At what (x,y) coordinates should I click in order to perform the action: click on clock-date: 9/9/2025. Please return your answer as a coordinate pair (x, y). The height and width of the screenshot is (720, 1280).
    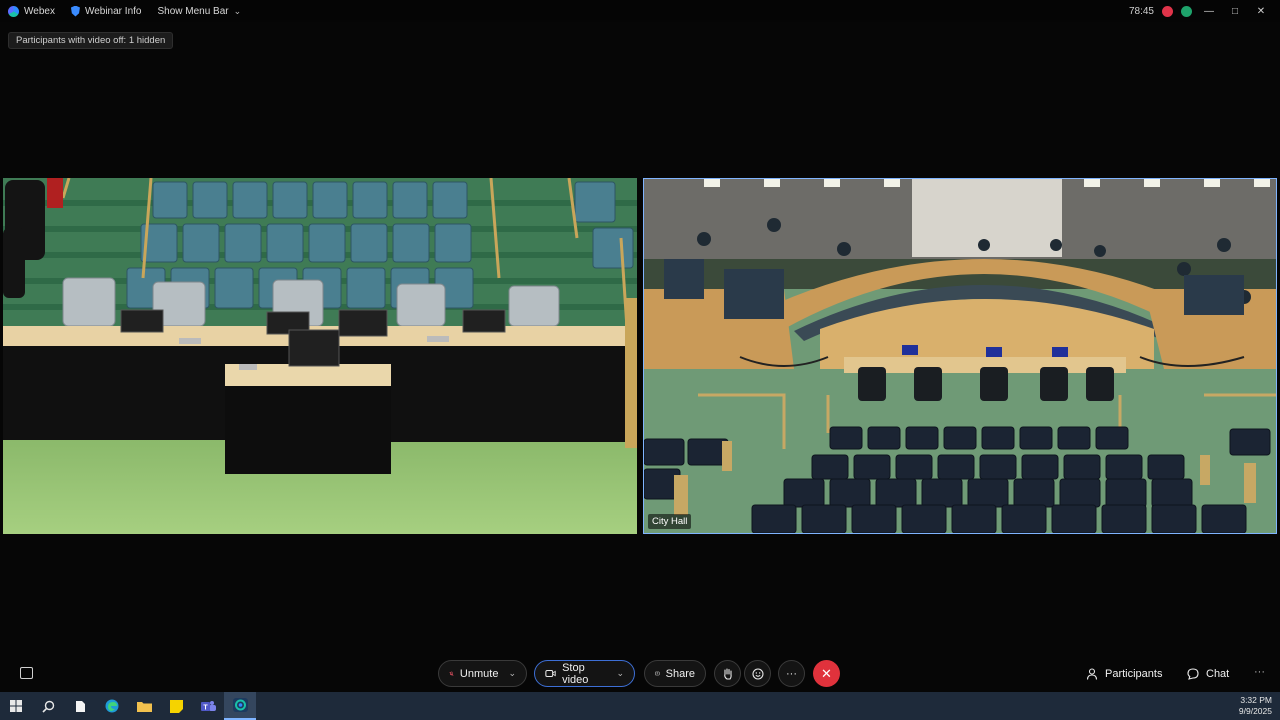
    Looking at the image, I should click on (1255, 711).